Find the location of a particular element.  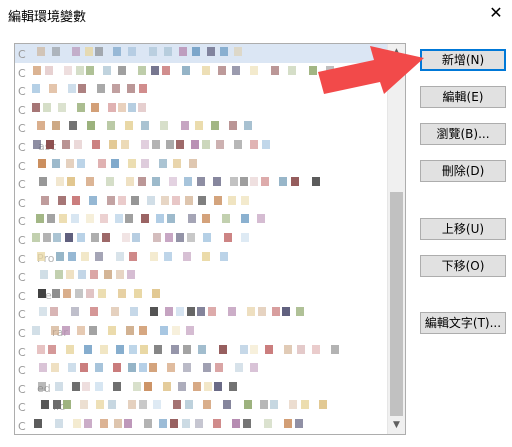

edit-button: 編輯(E) is located at coordinates (463, 97).